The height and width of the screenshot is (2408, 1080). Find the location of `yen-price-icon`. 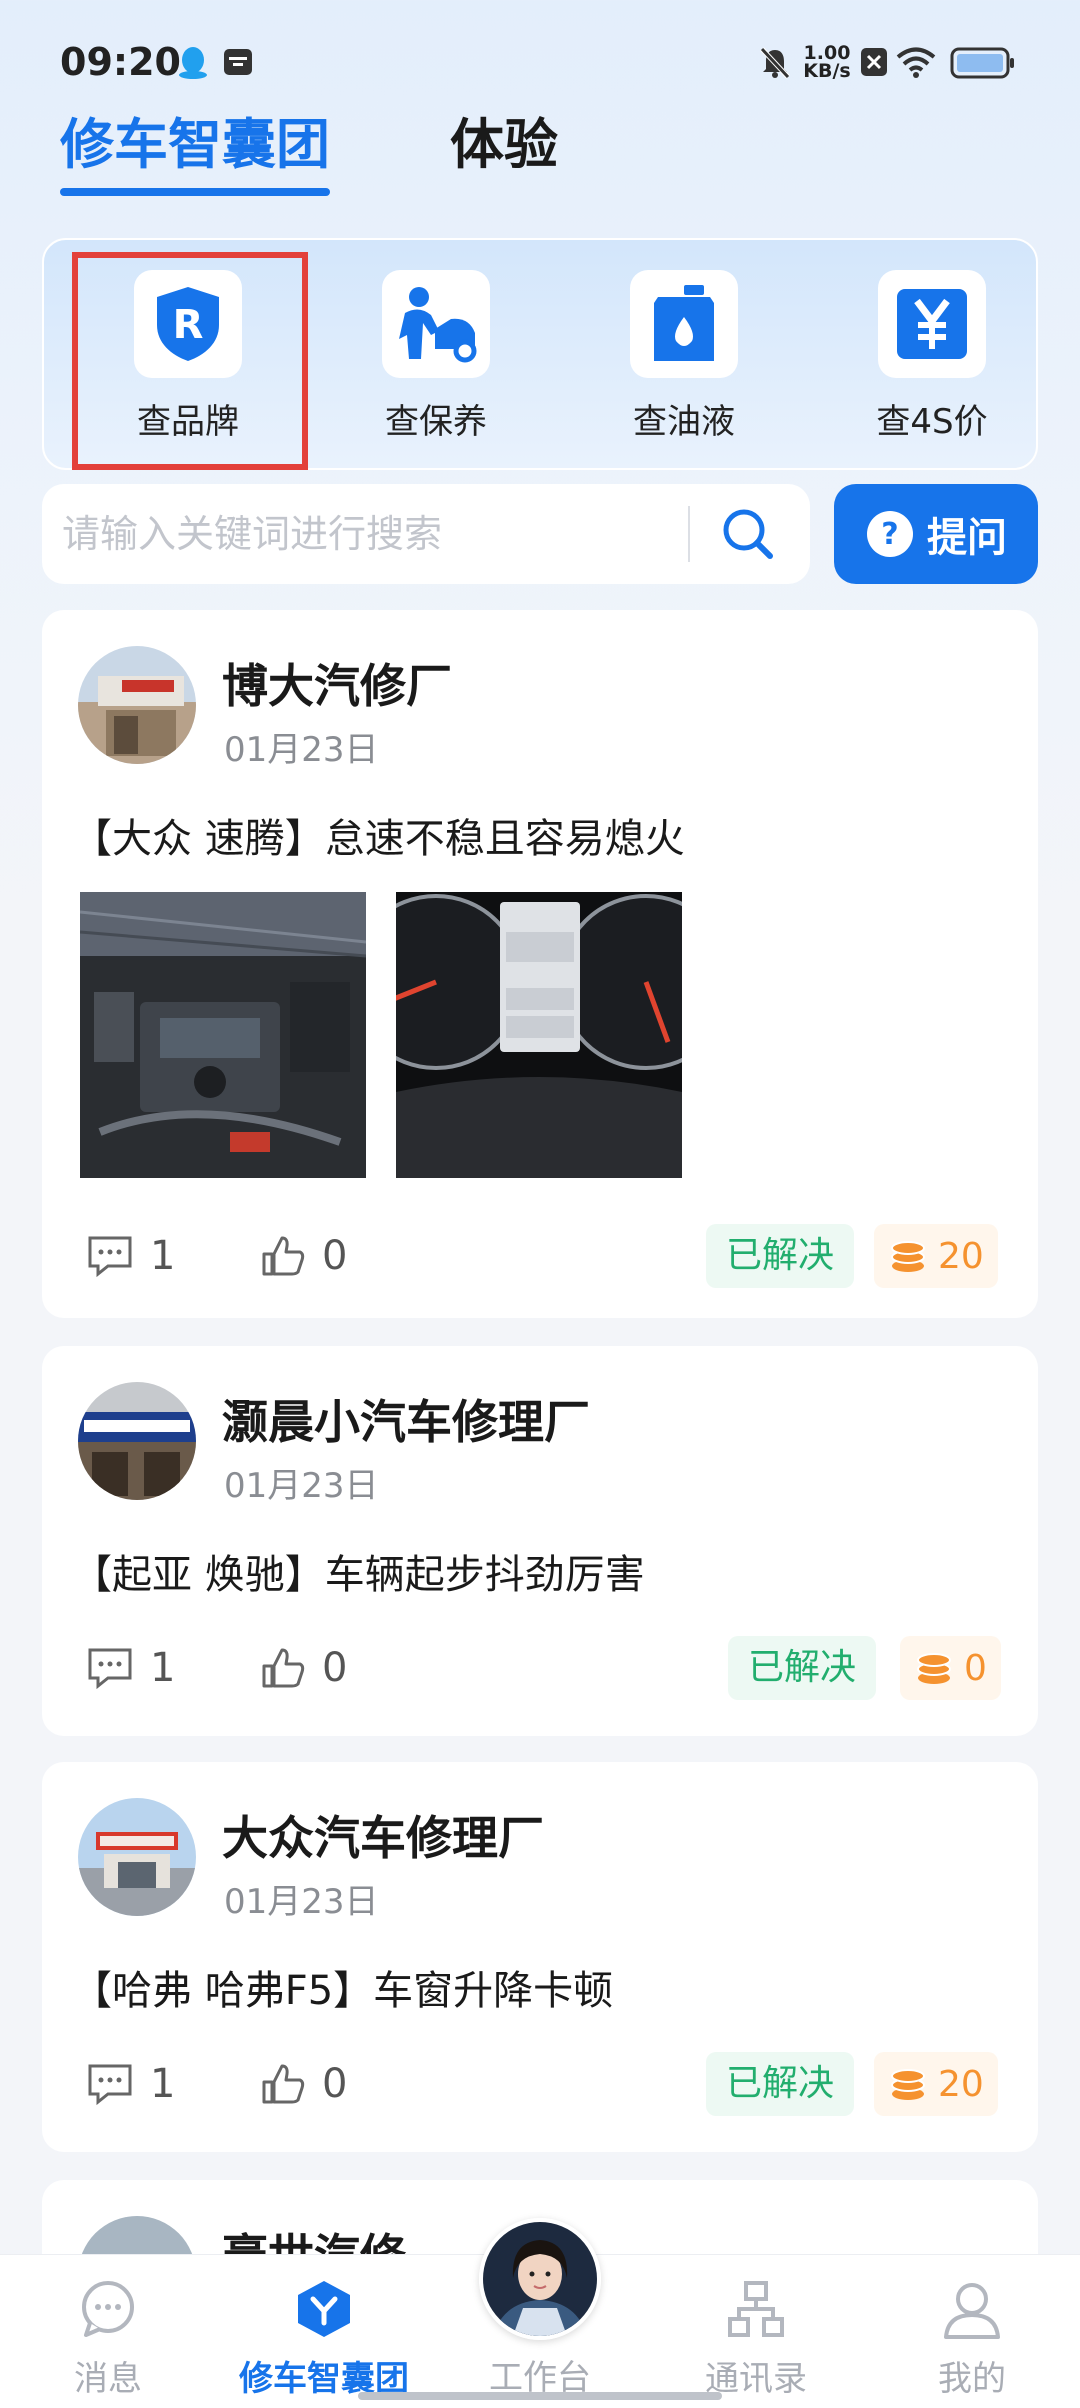

yen-price-icon is located at coordinates (932, 324).